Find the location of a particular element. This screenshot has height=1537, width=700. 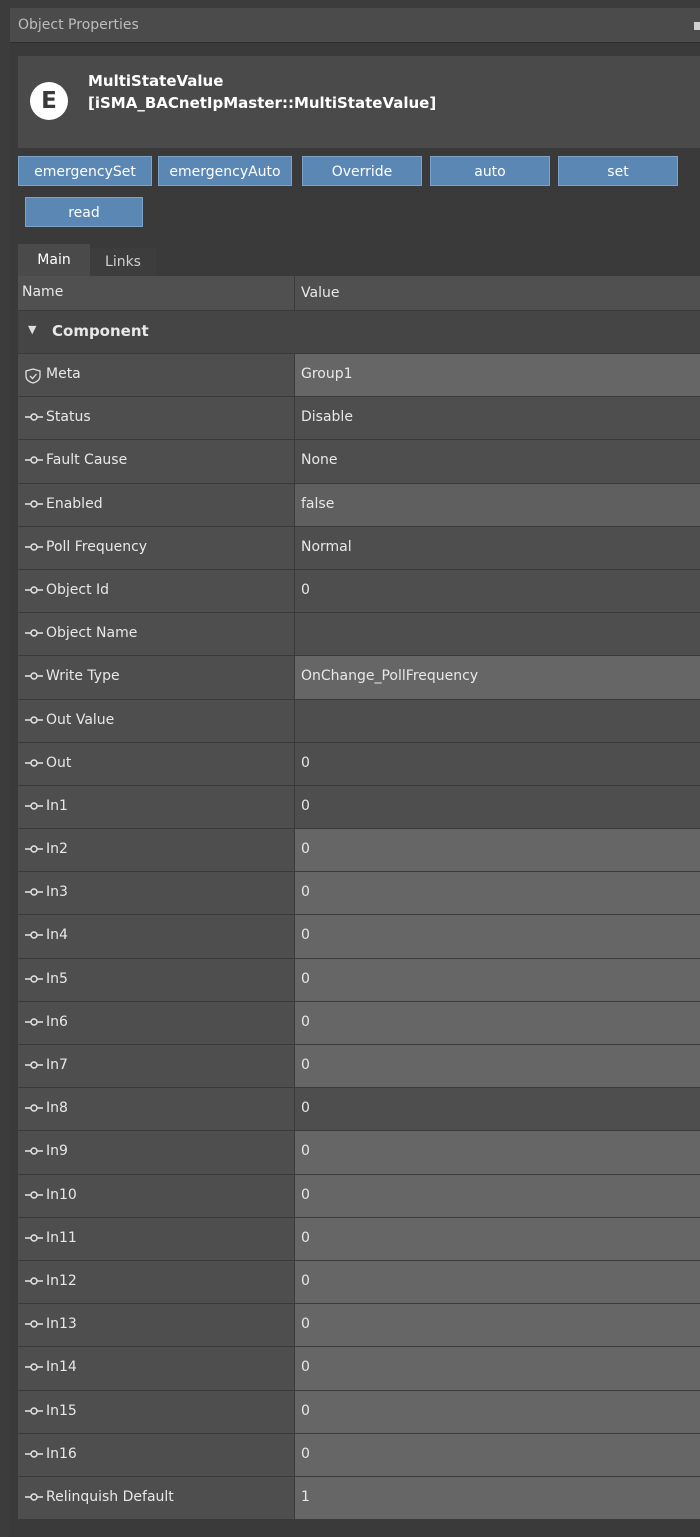

property-name-cell: Out Value is located at coordinates (156, 720).